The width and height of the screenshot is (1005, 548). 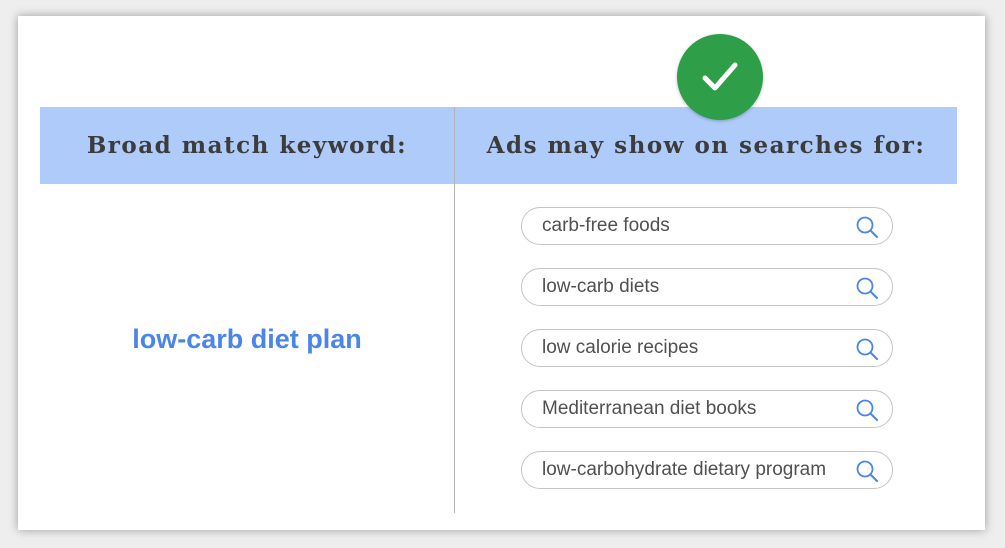 I want to click on search-query: low-carb diets, so click(x=601, y=286).